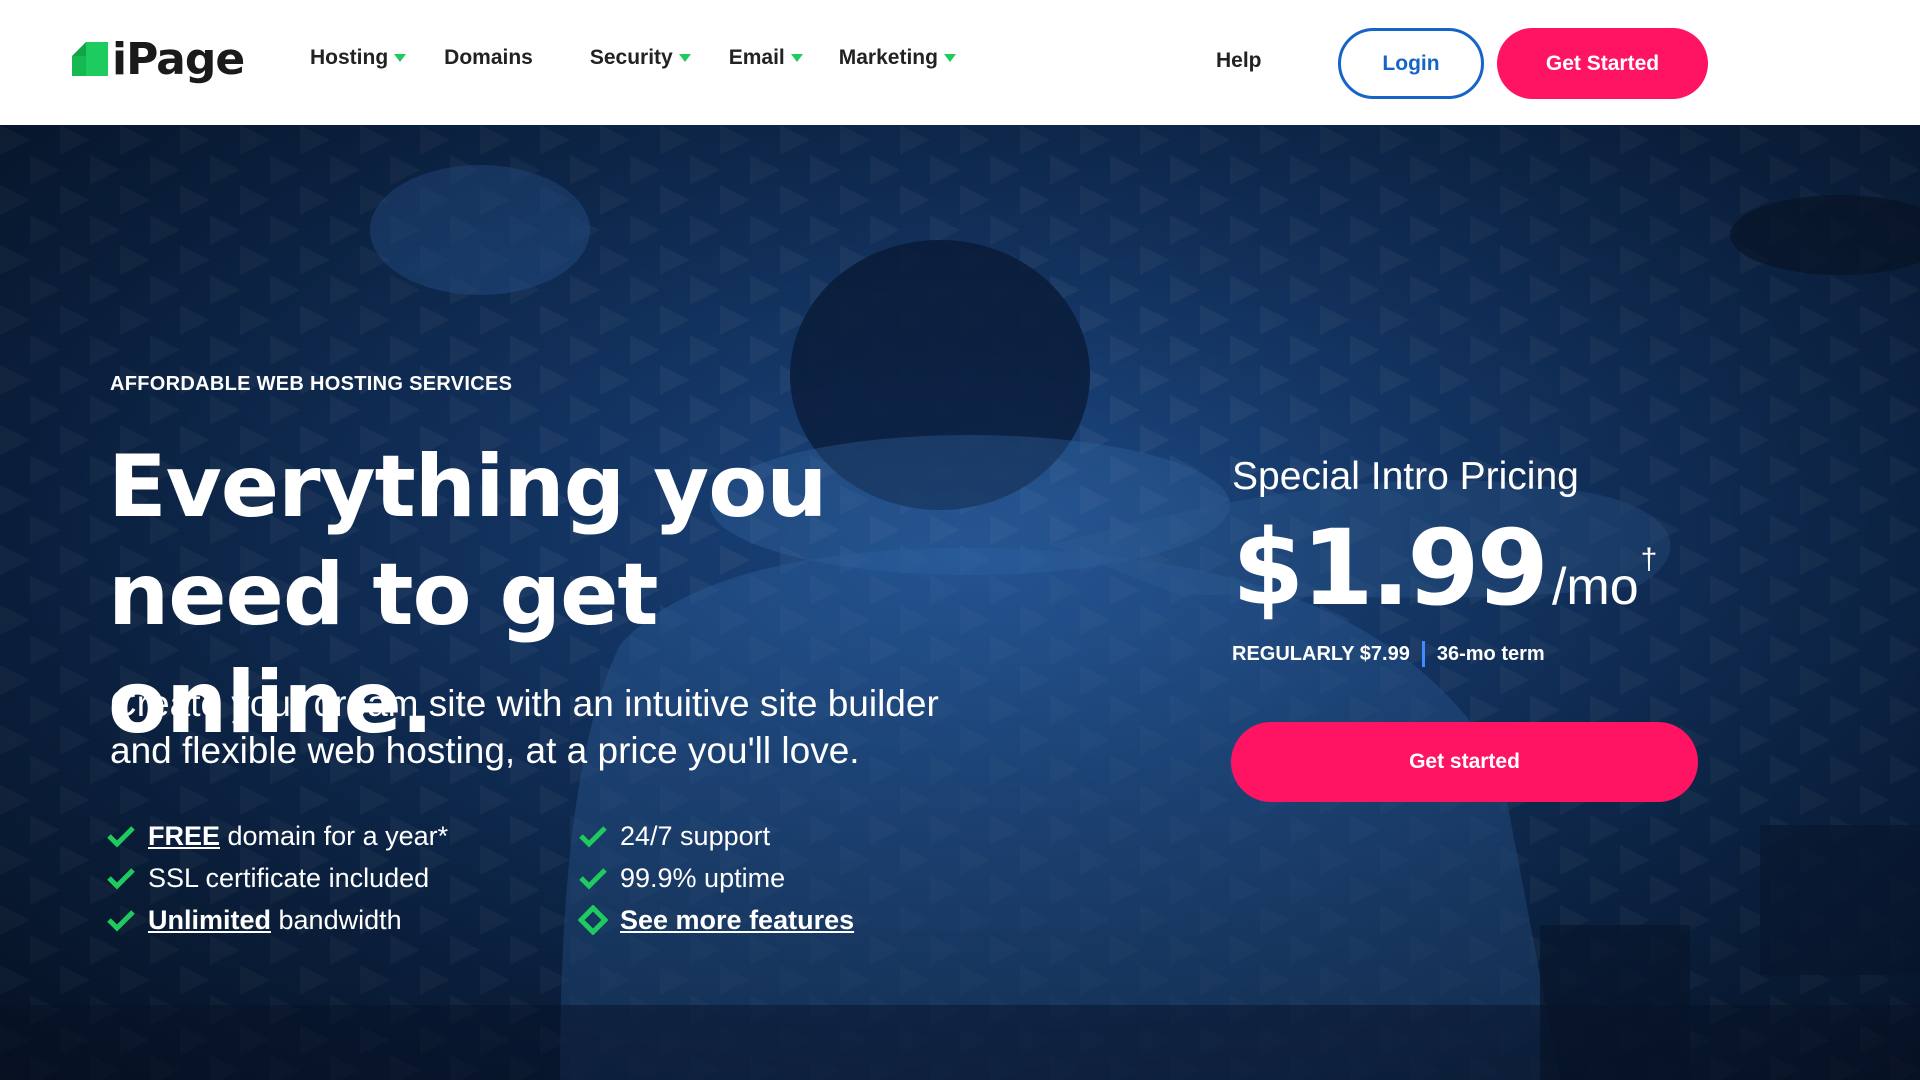 Image resolution: width=1920 pixels, height=1080 pixels. What do you see at coordinates (349, 57) in the screenshot?
I see `nav-hosting-label: Hosting` at bounding box center [349, 57].